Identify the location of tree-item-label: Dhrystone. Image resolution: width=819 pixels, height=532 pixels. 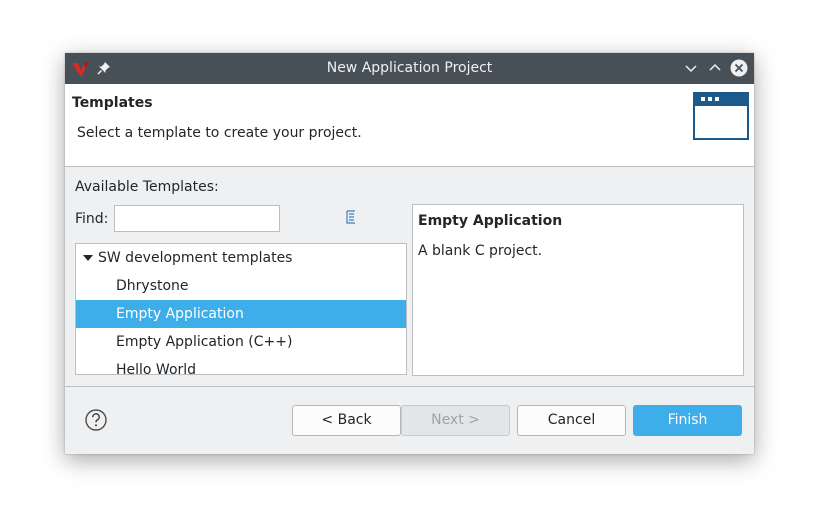
(152, 286).